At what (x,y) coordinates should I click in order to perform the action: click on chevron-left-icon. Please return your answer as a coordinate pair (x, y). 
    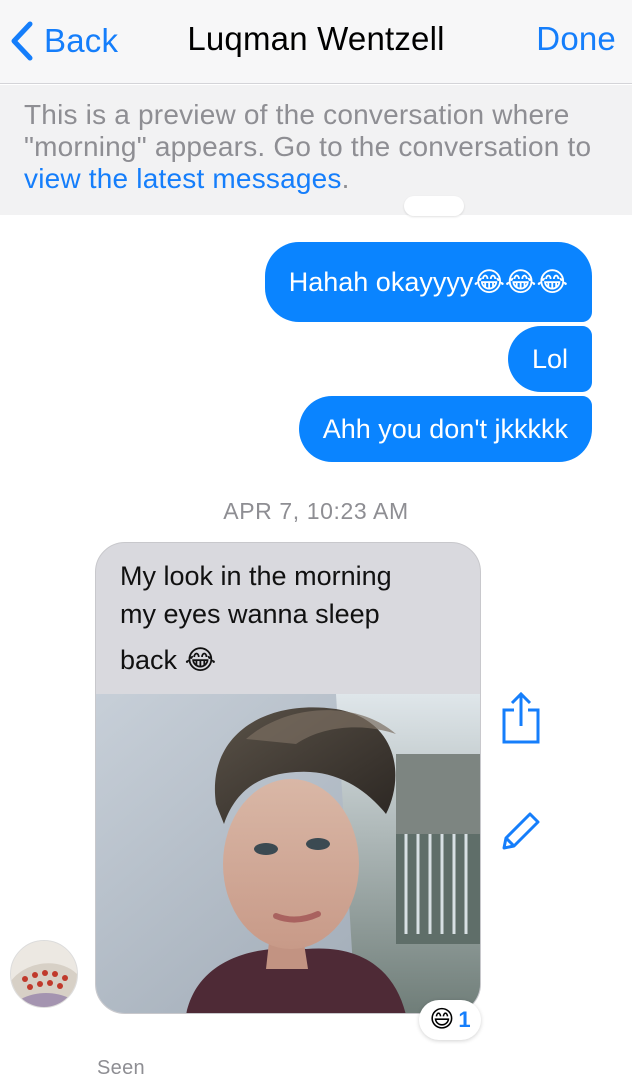
    Looking at the image, I should click on (22, 41).